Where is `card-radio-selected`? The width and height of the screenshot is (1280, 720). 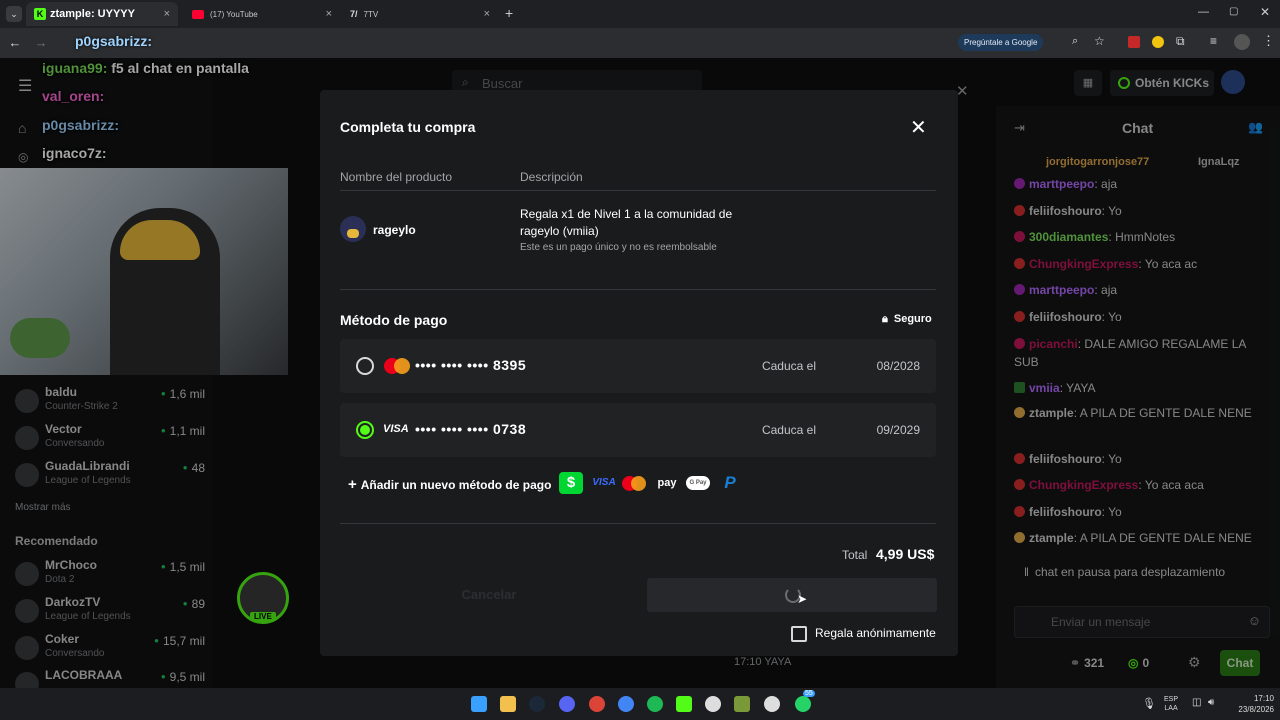
card-radio-selected is located at coordinates (365, 430).